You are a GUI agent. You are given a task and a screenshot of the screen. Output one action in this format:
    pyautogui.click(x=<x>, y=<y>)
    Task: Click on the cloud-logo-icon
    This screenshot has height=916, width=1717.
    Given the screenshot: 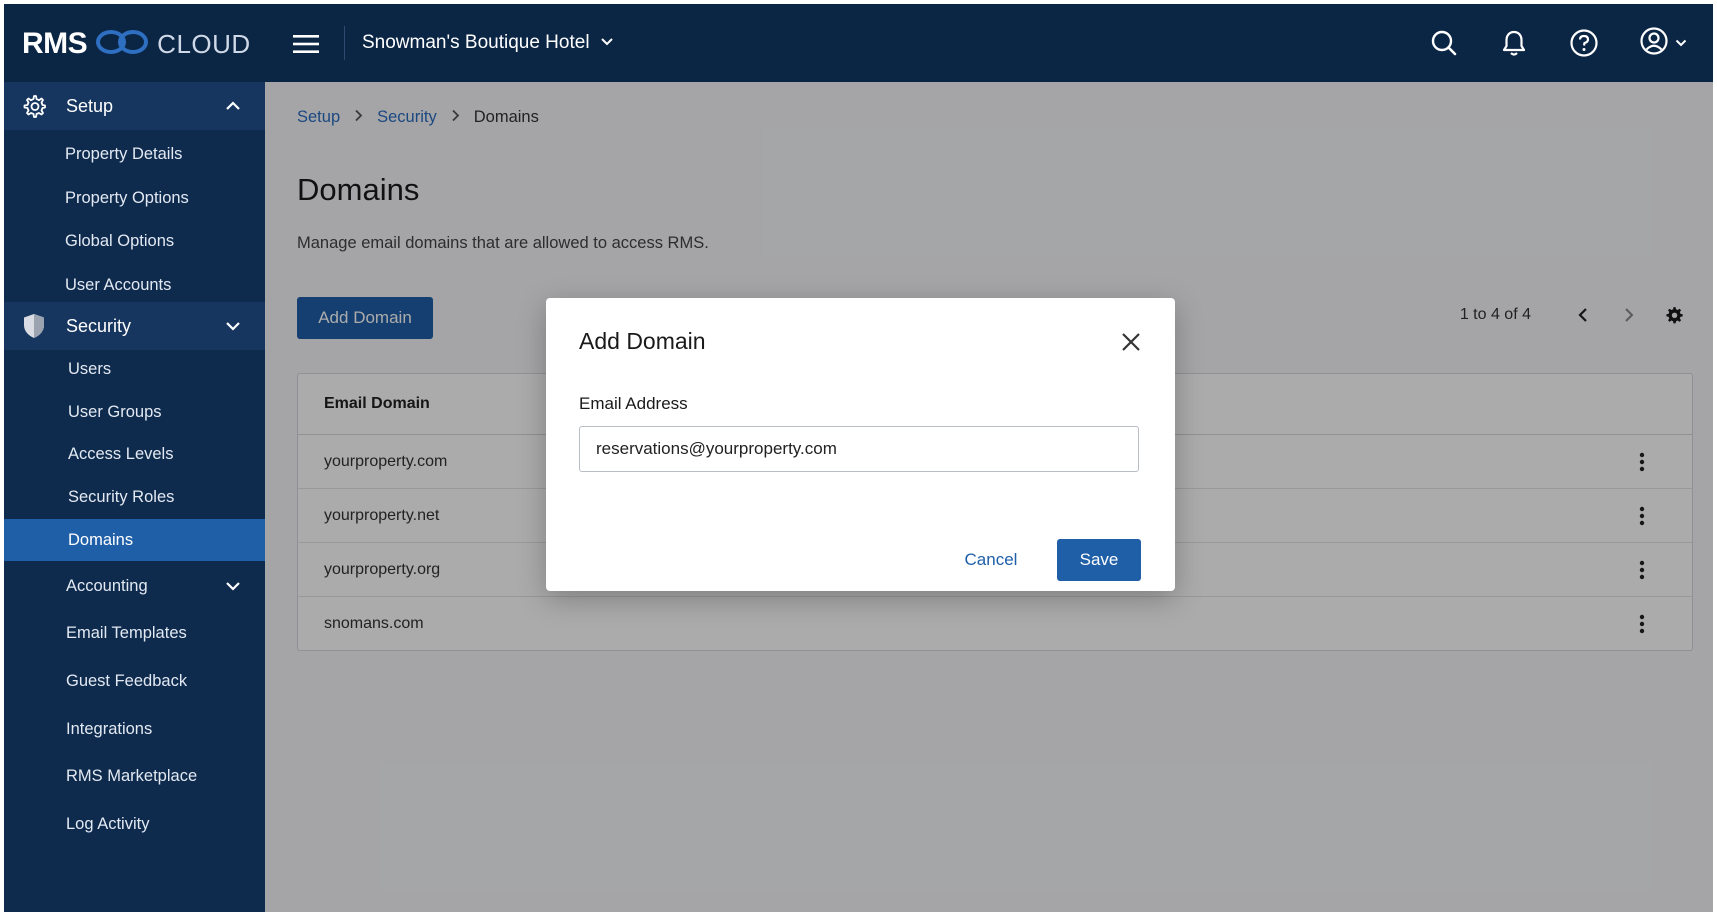 What is the action you would take?
    pyautogui.click(x=122, y=44)
    